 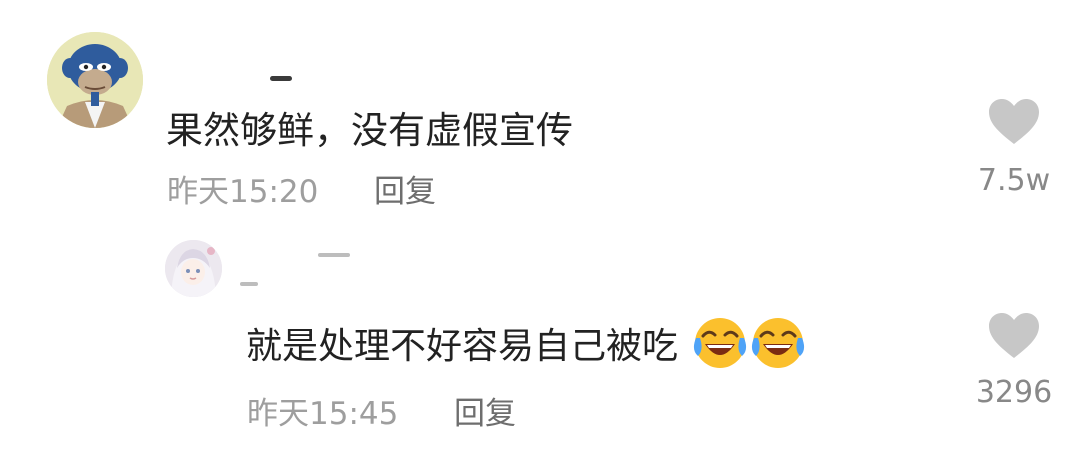 I want to click on anime-girl-avatar-icon, so click(x=193, y=268).